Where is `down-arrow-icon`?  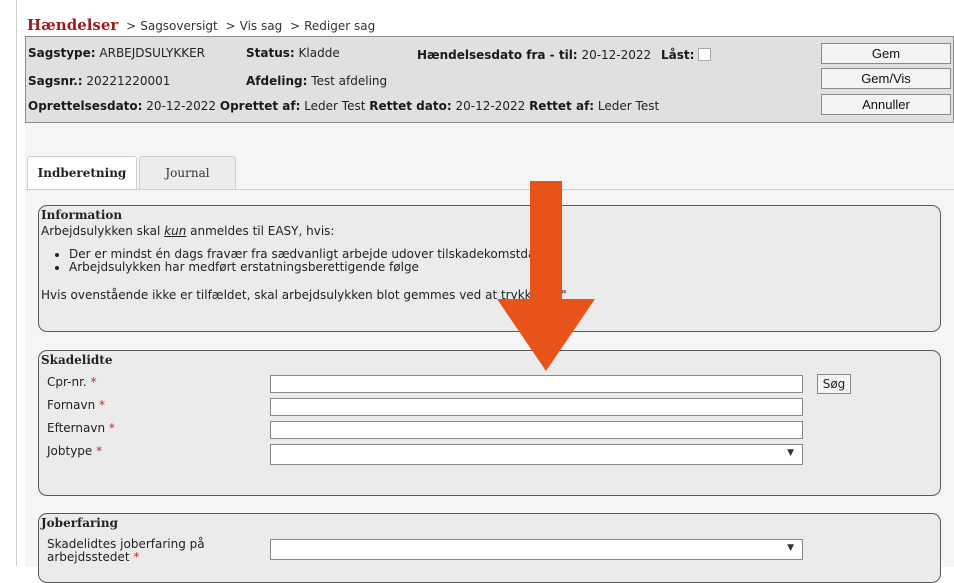 down-arrow-icon is located at coordinates (546, 276).